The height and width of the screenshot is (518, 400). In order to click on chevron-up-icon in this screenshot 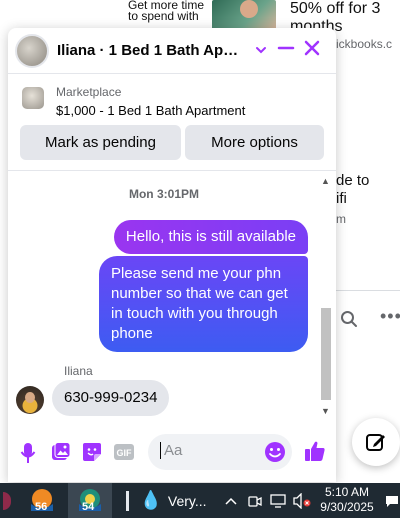, I will do `click(231, 500)`.